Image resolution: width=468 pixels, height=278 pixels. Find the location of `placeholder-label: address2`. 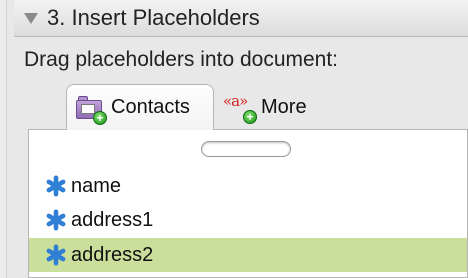

placeholder-label: address2 is located at coordinates (112, 254).